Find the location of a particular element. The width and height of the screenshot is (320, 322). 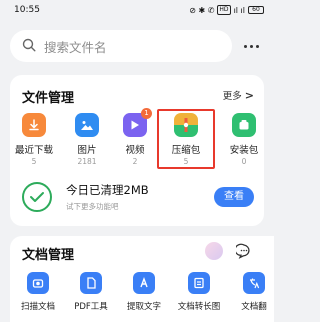

hd-icon: HD is located at coordinates (224, 10).